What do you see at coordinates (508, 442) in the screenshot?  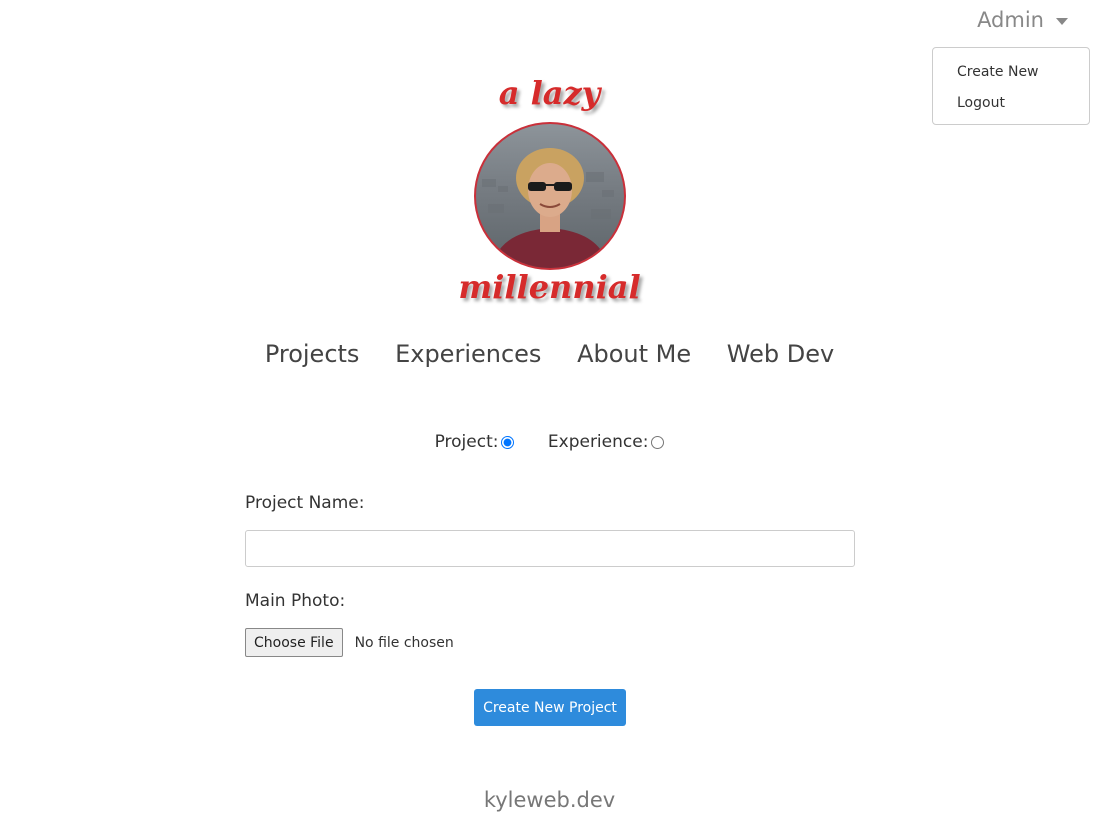 I see `project-radio` at bounding box center [508, 442].